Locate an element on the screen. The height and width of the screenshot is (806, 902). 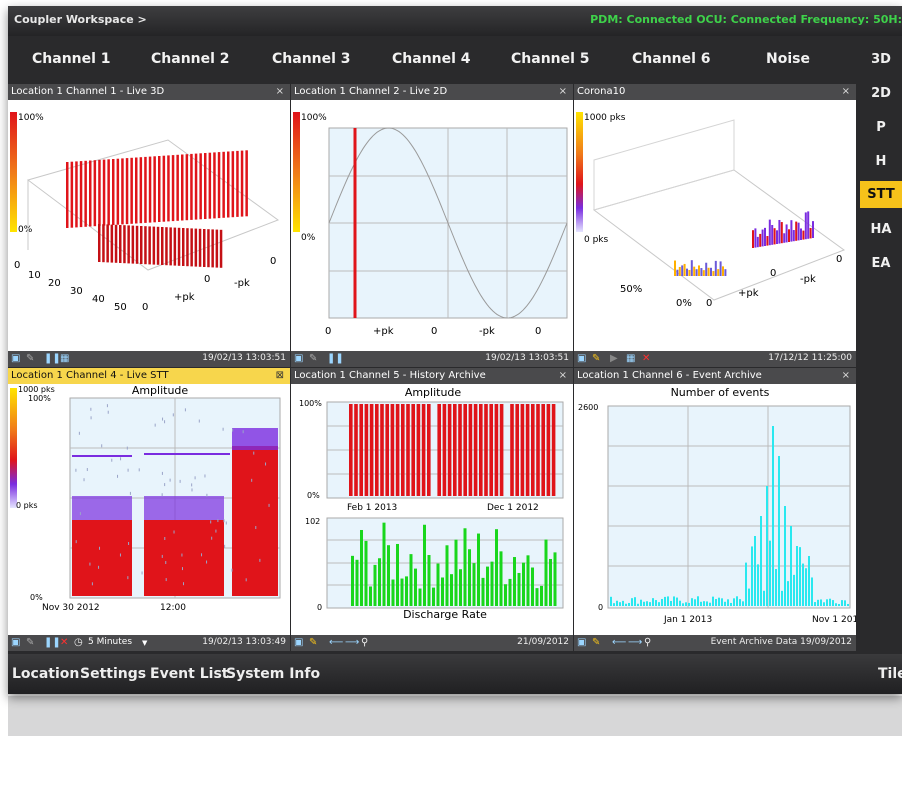
view-stt-button: STT is located at coordinates (881, 194).